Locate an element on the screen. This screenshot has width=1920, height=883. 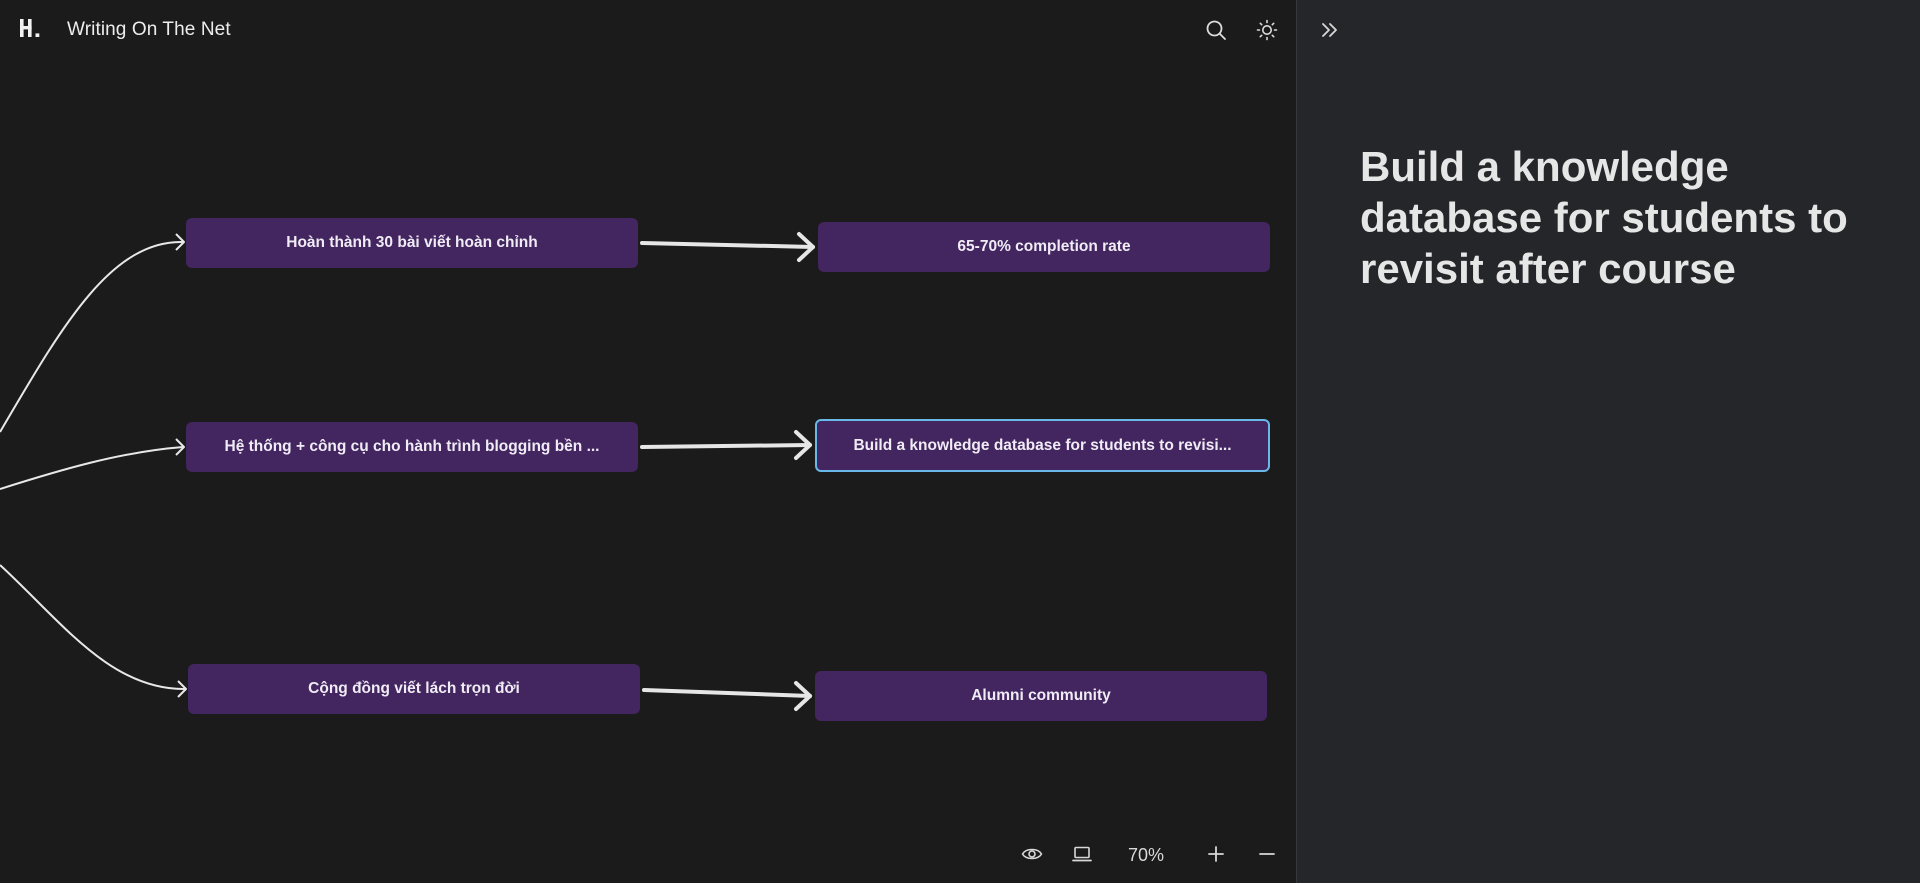
mindmap-node: 65-70% completion rate is located at coordinates (1044, 247).